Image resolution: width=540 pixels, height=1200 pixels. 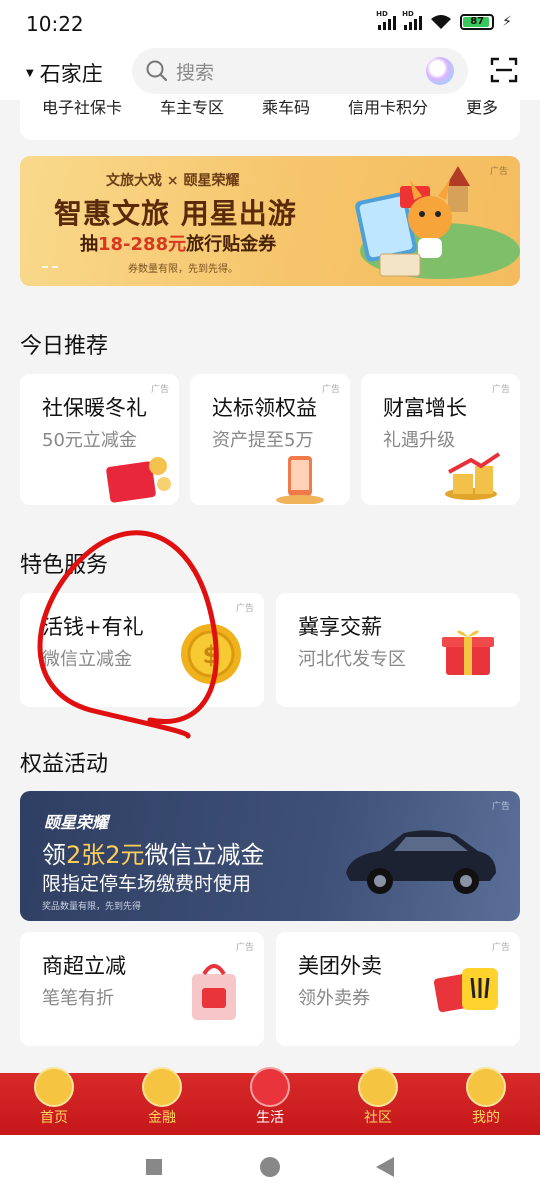 I want to click on quick-links-card: 电子社保卡 车主专区 乘车码 信用卡积分 更多, so click(x=270, y=120).